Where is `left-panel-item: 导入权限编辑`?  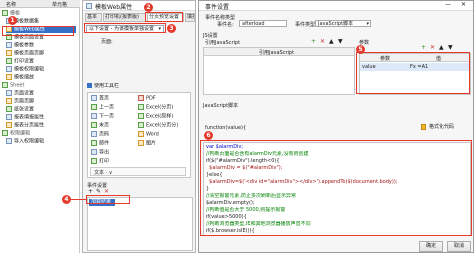
left-panel-item: 导入权限编辑 is located at coordinates (41, 141).